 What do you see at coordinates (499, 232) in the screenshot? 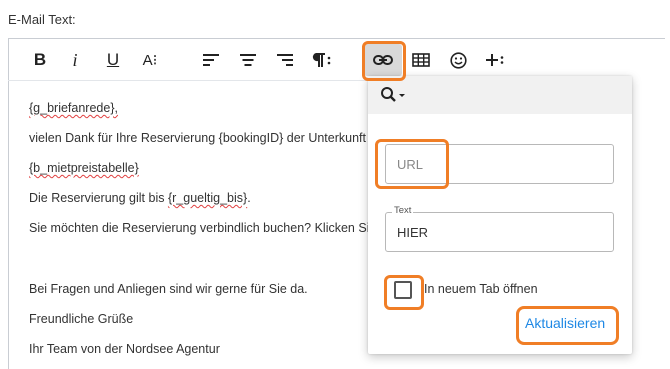
I see `link-text-input: HIER` at bounding box center [499, 232].